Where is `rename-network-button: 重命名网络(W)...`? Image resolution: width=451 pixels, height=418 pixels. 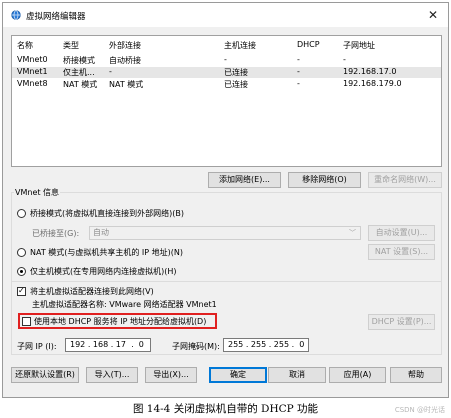 rename-network-button: 重命名网络(W)... is located at coordinates (405, 180).